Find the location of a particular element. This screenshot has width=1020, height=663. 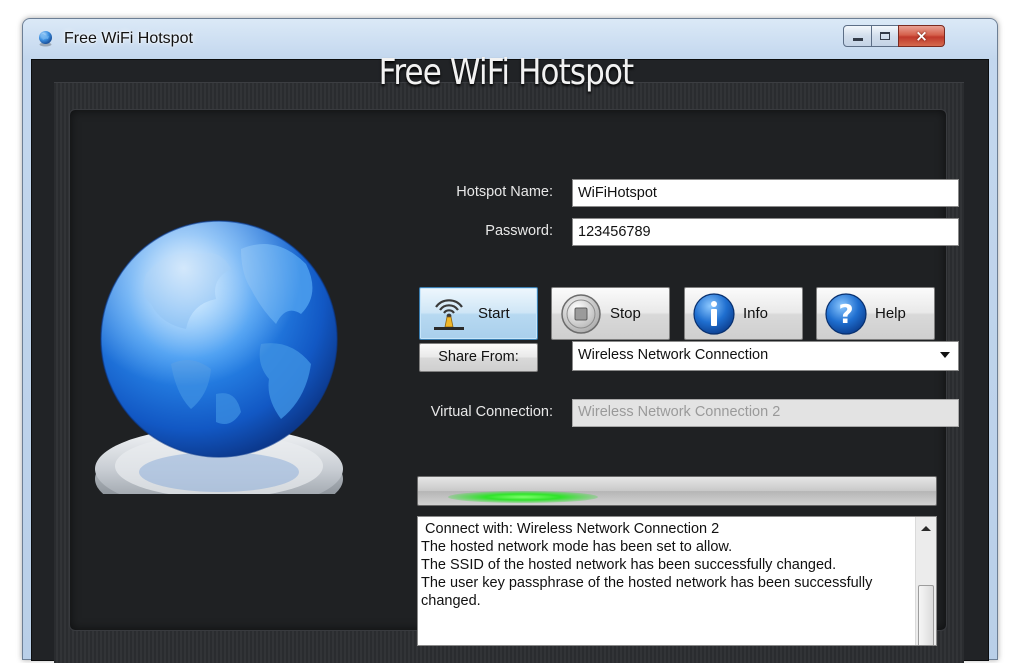

password-input is located at coordinates (765, 232).